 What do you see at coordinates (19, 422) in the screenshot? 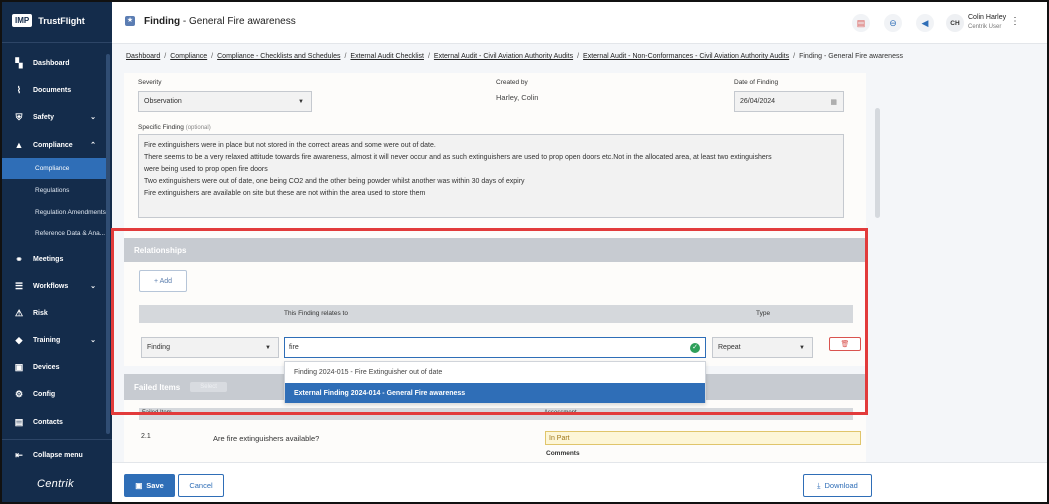
I see `contacts-icon: ▤` at bounding box center [19, 422].